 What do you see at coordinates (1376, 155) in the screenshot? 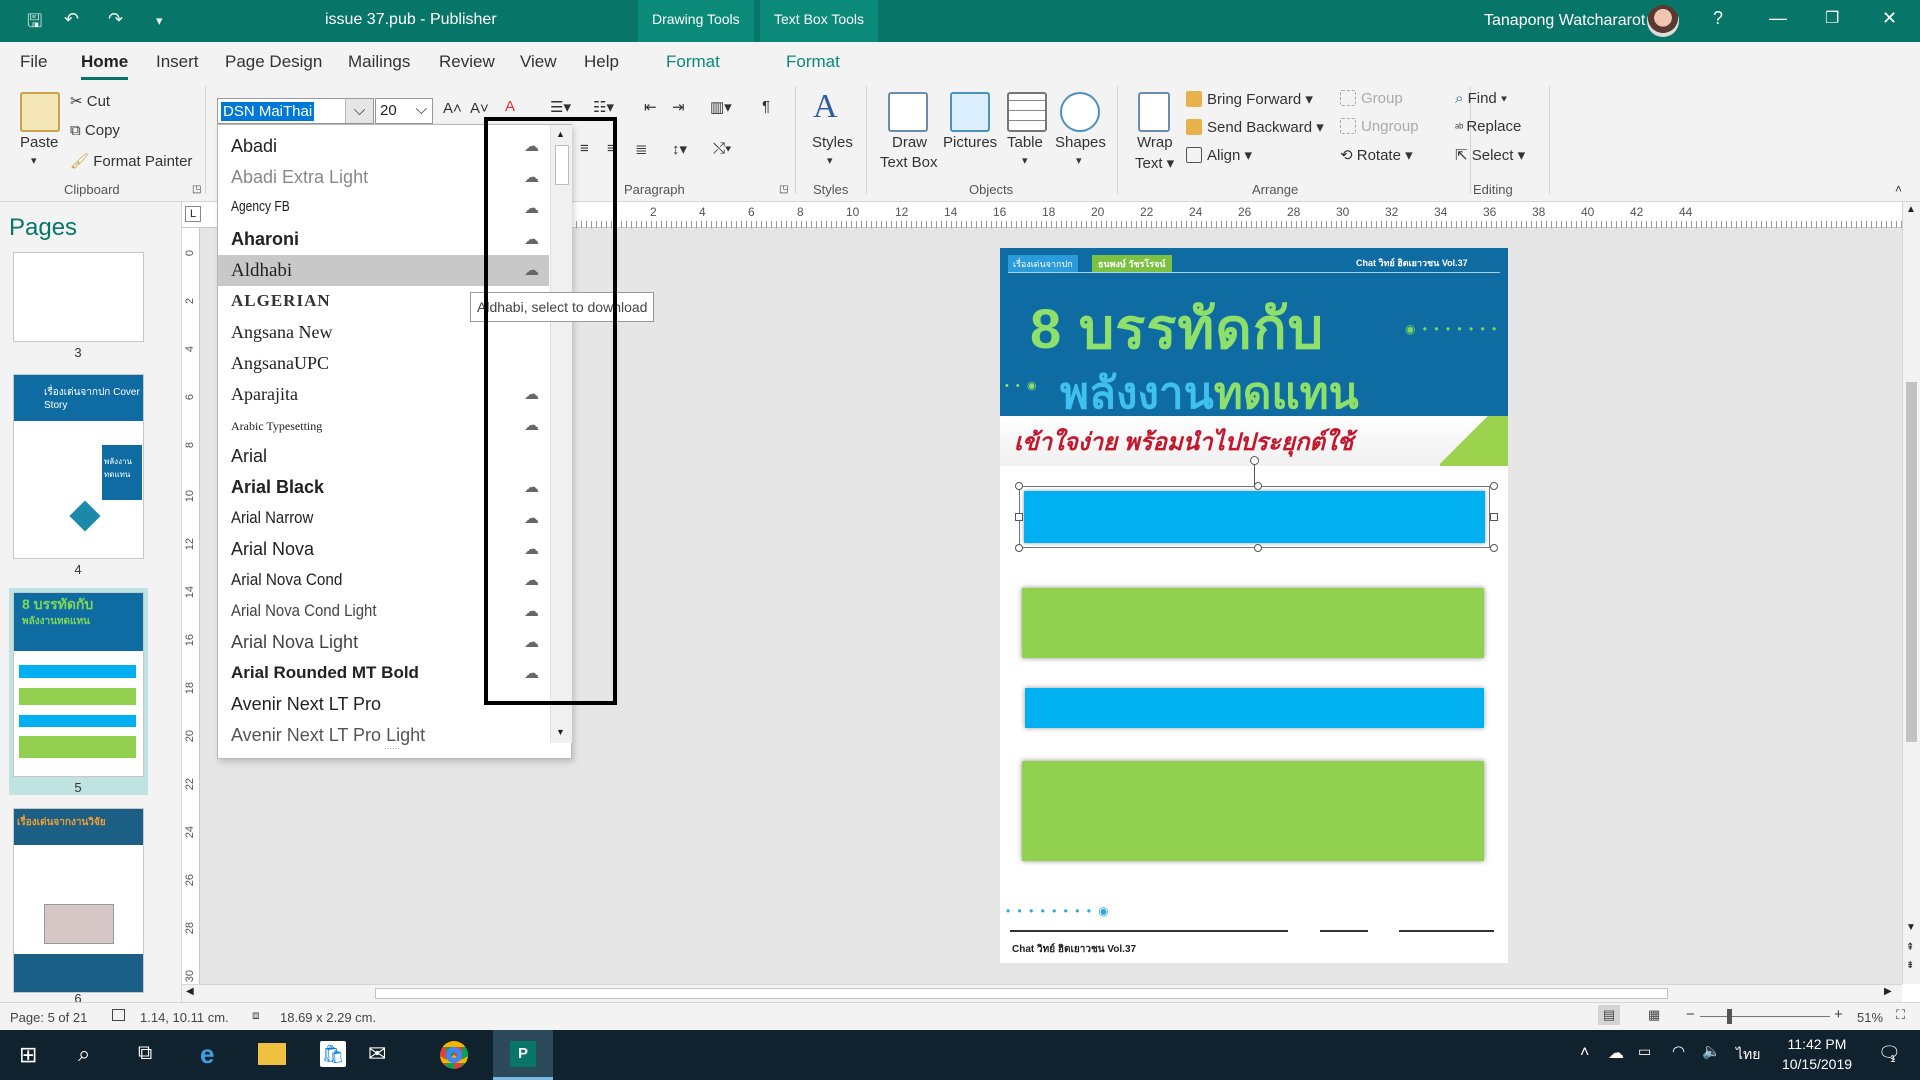
I see `rotate-button: ⟲ Rotate ▾` at bounding box center [1376, 155].